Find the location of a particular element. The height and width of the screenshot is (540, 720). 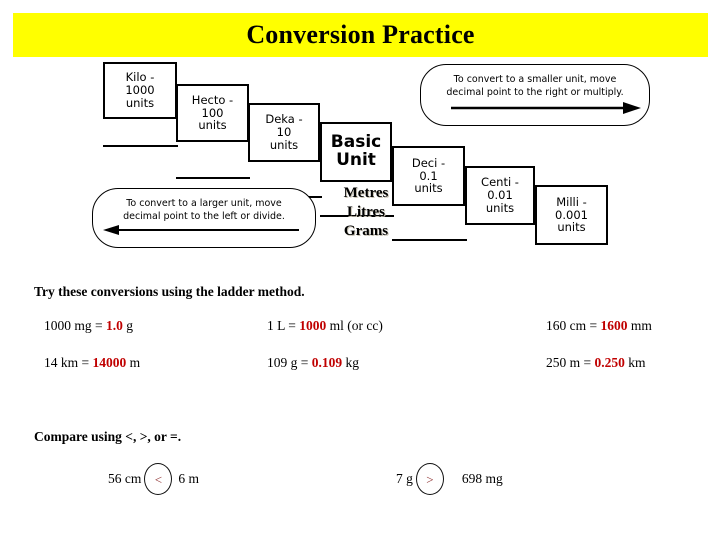

ladder-step-deka-line2: 10 is located at coordinates (284, 132).